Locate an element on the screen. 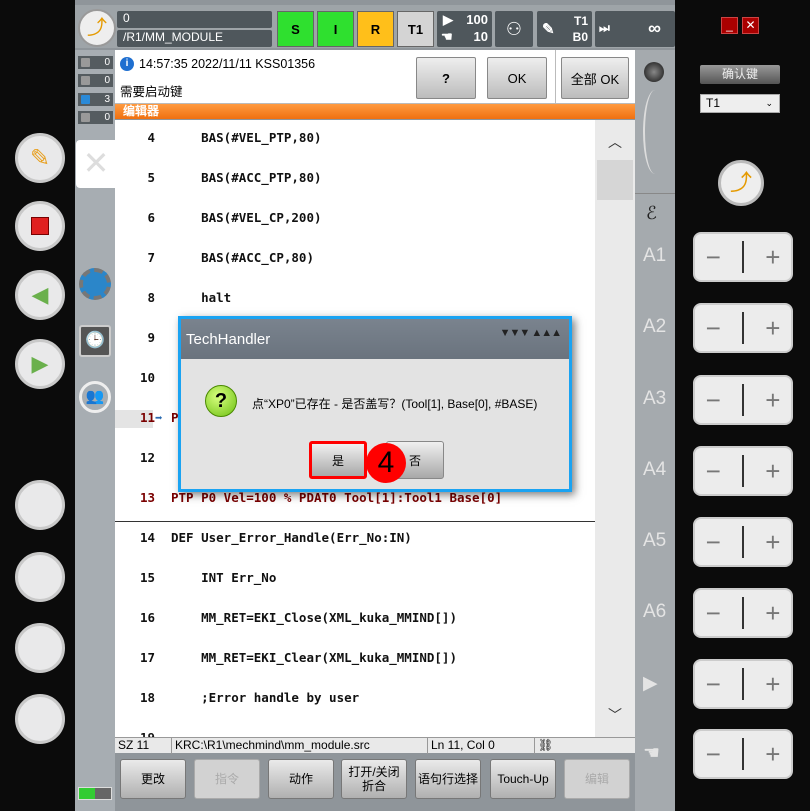  counter-ack: 0 is located at coordinates (95, 62).